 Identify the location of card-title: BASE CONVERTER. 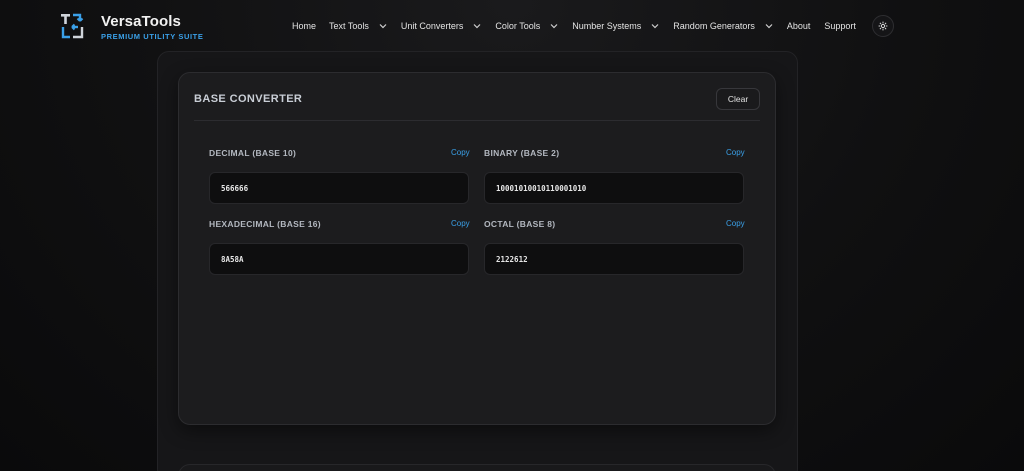
(248, 99).